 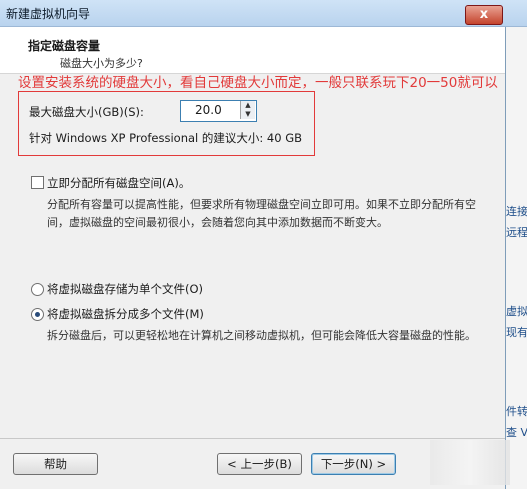 I want to click on background-panel, so click(x=516, y=258).